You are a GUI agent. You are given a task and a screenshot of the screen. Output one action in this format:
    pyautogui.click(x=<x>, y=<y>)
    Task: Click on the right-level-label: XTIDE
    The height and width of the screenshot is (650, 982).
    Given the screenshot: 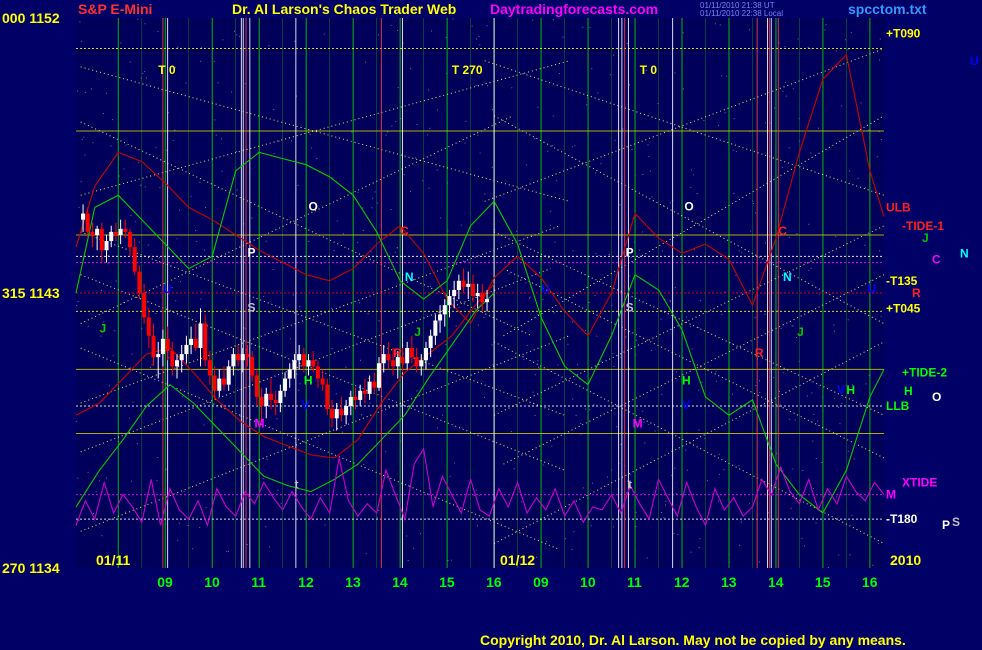 What is the action you would take?
    pyautogui.click(x=919, y=482)
    